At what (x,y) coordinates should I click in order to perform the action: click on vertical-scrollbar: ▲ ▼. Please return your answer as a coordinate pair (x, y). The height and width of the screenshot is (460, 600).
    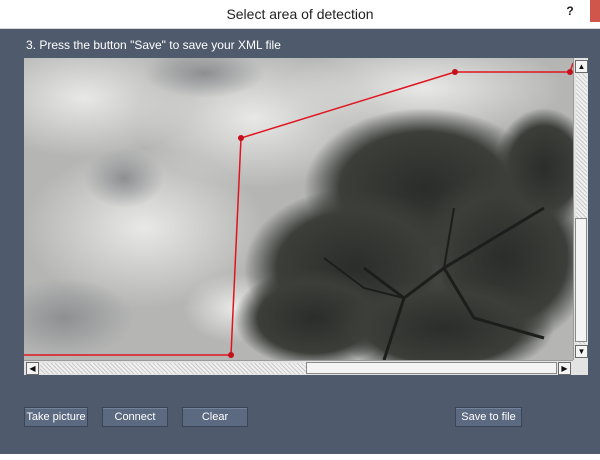
    Looking at the image, I should click on (580, 209).